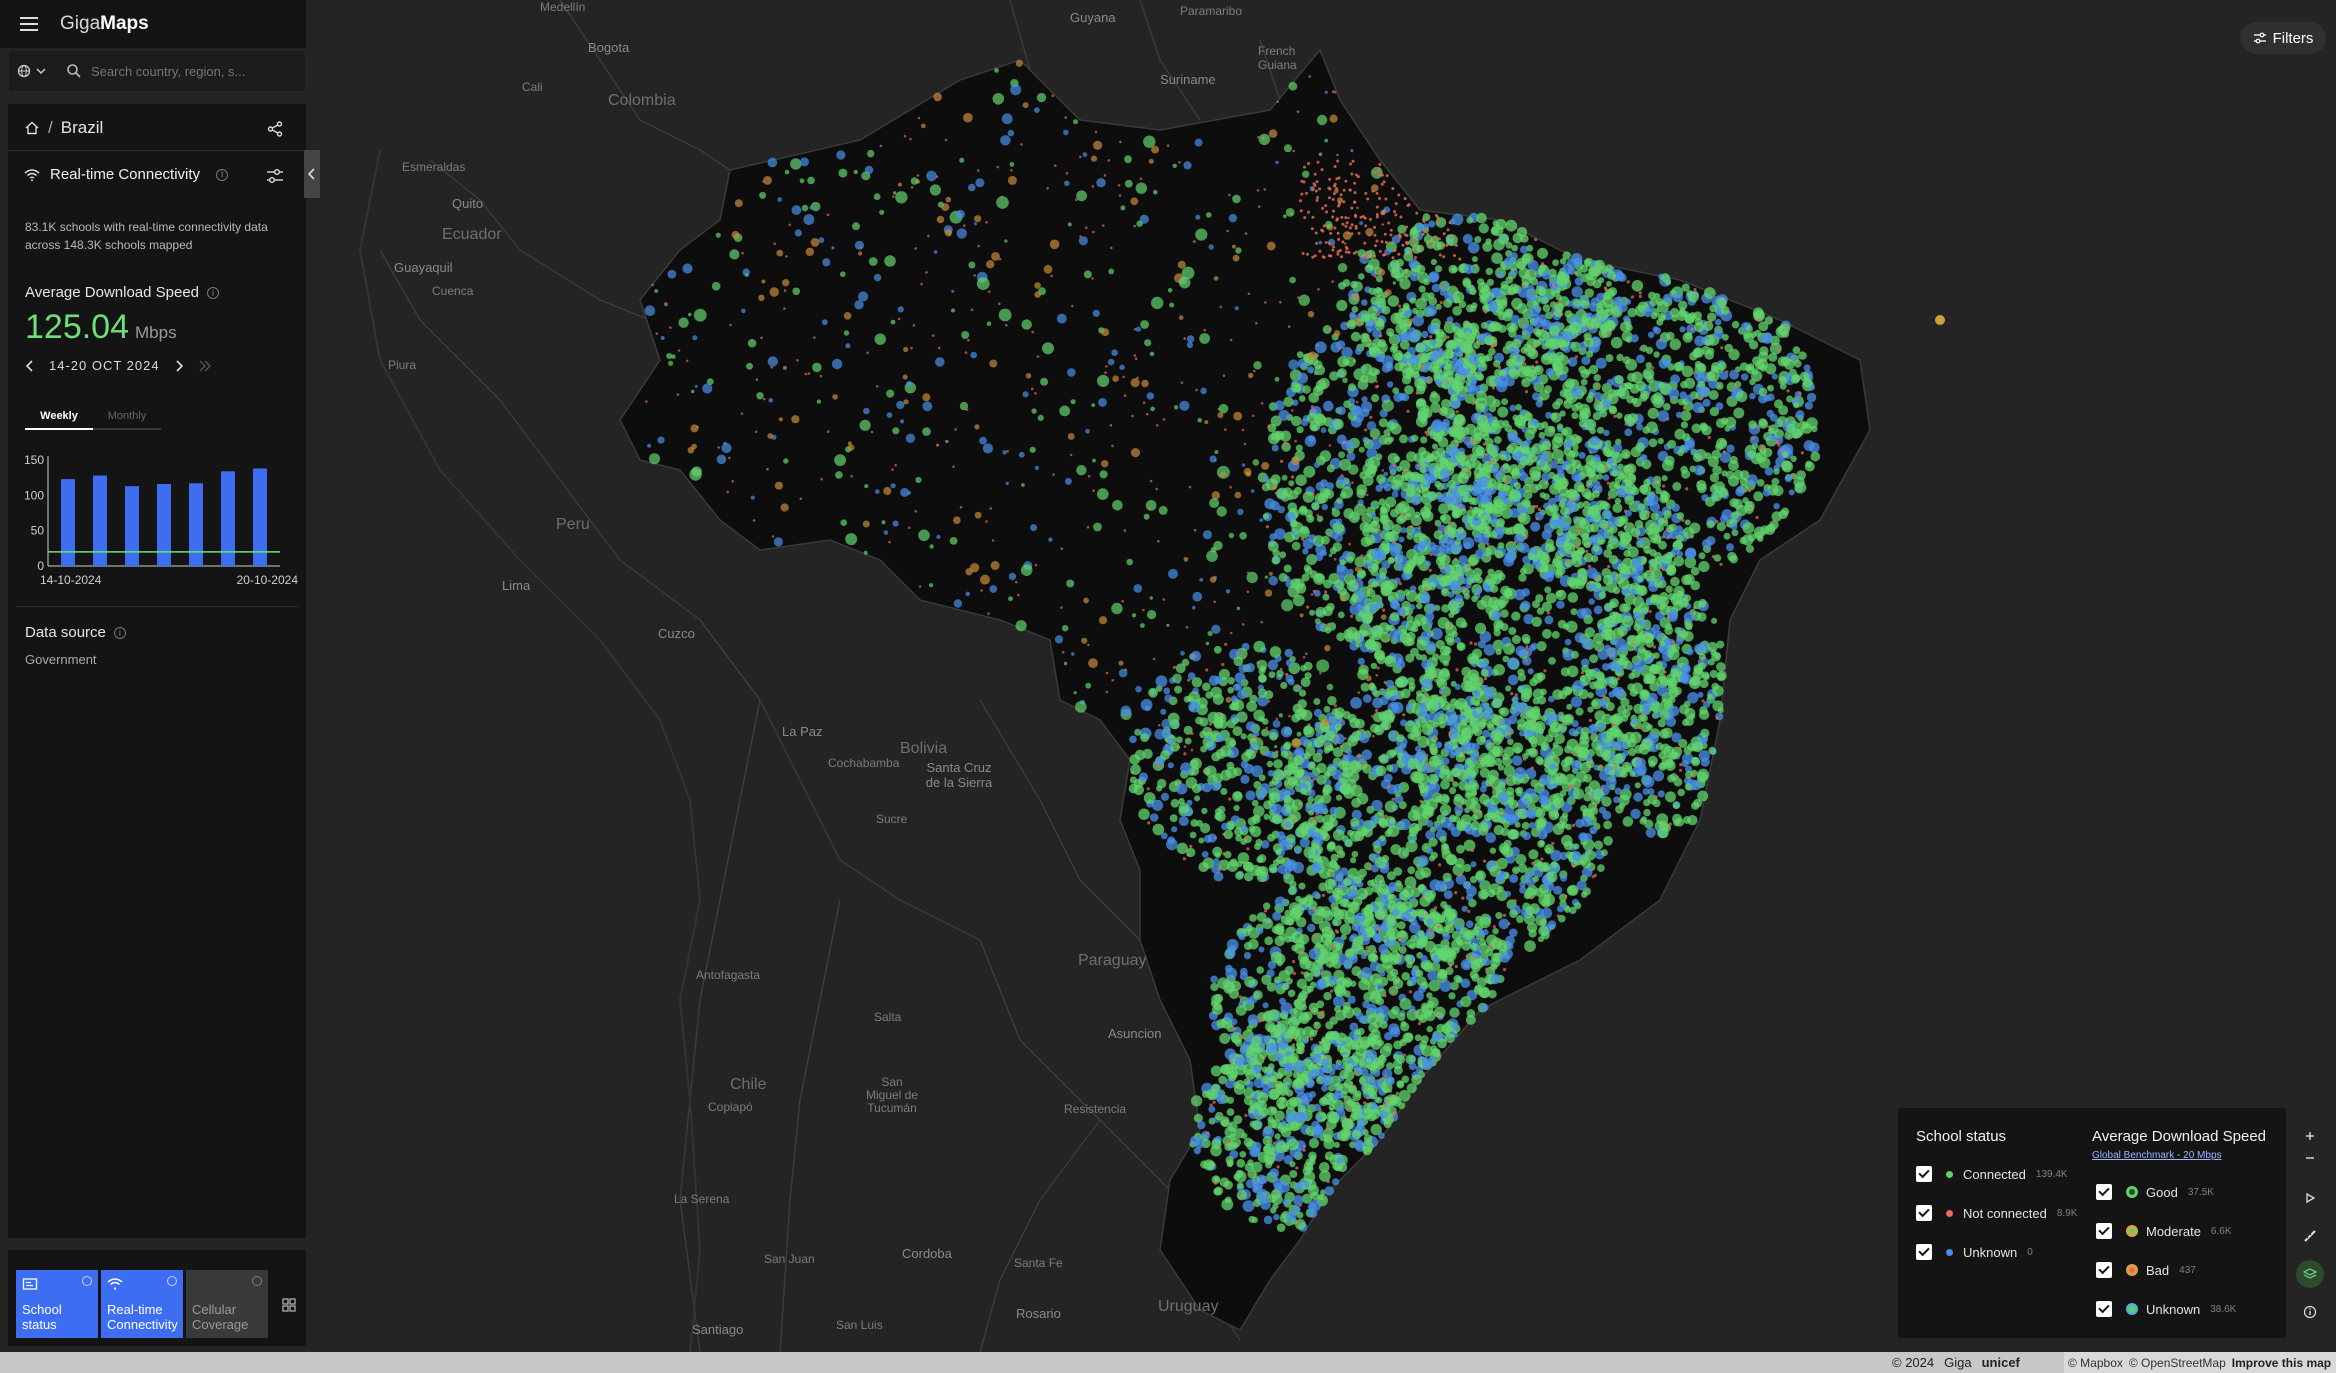  Describe the element at coordinates (530, 750) in the screenshot. I see `coastline` at that location.